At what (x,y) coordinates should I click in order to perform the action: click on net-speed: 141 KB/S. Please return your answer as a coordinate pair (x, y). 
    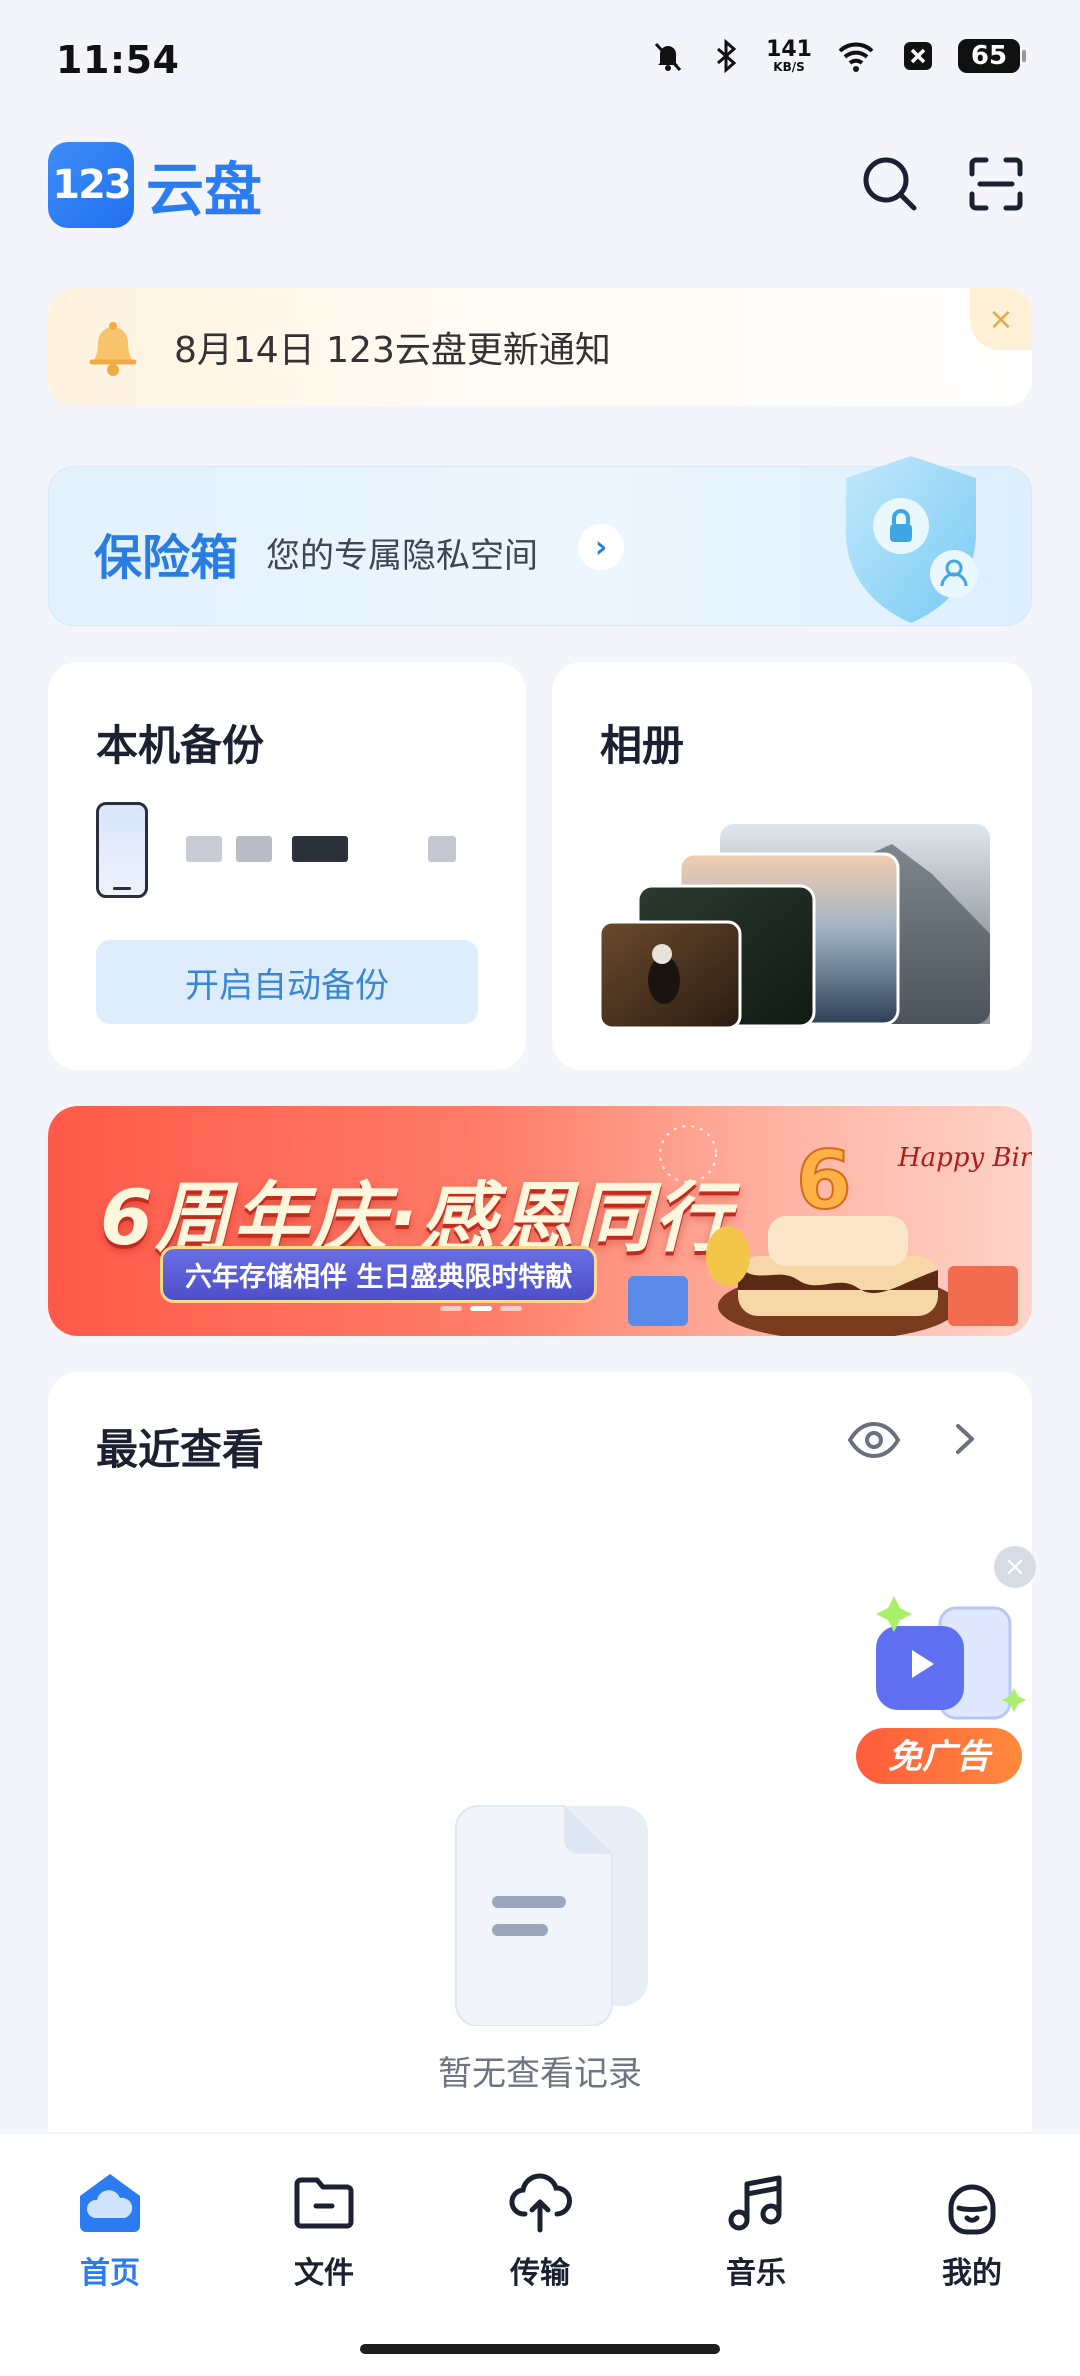
    Looking at the image, I should click on (789, 55).